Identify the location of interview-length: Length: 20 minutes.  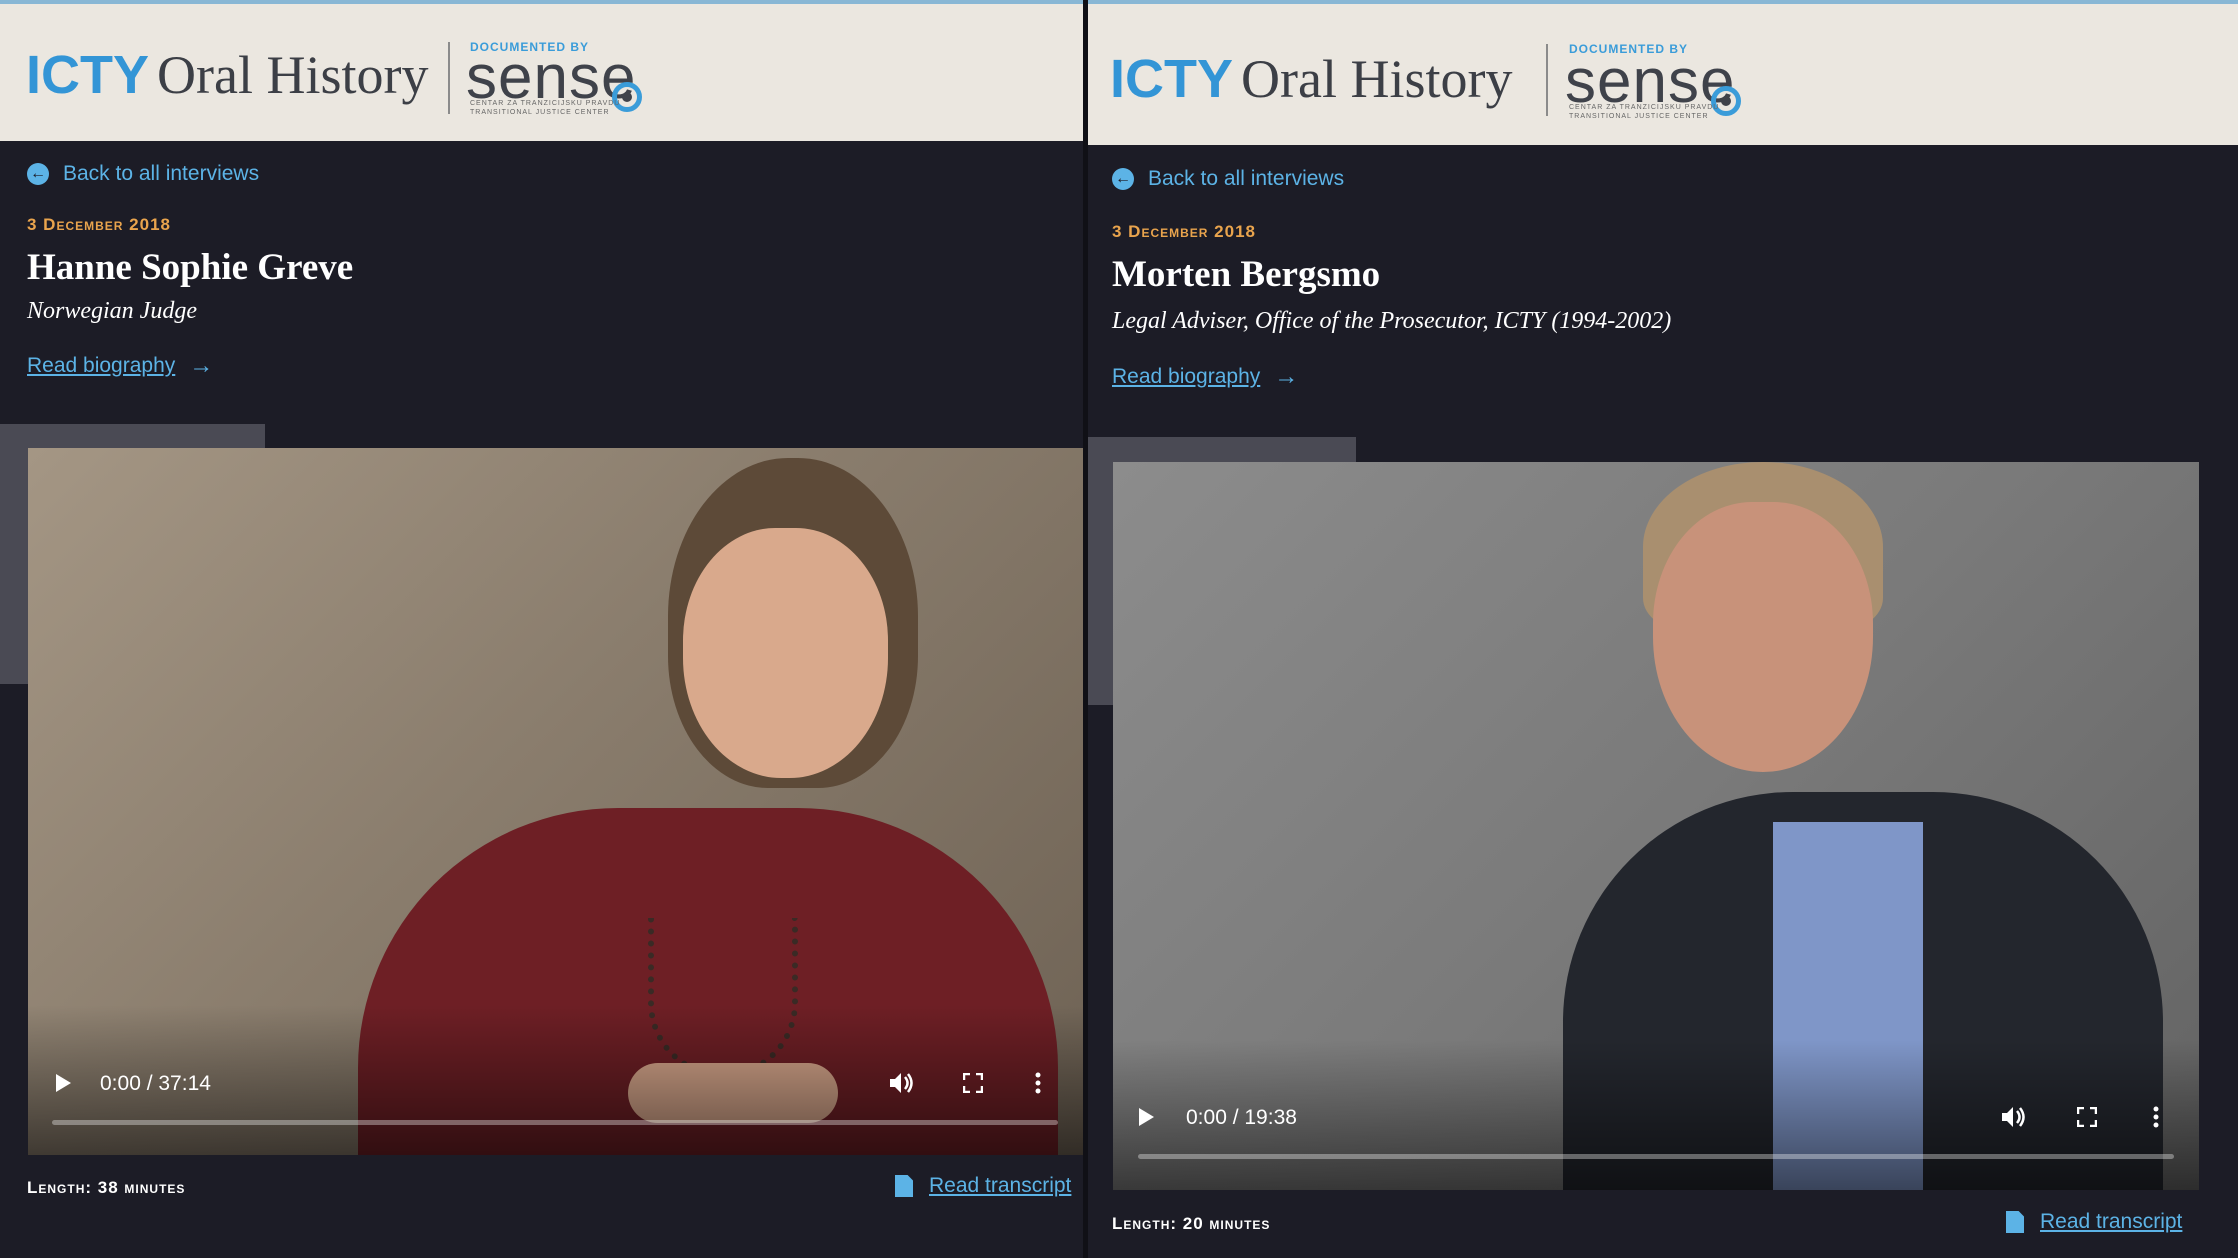
(1191, 1223).